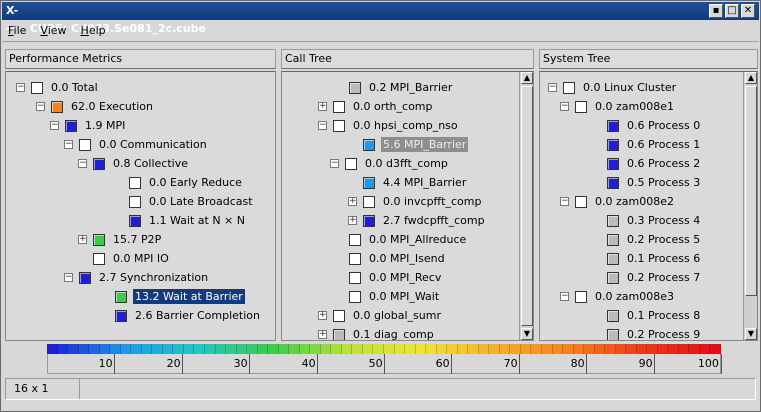  What do you see at coordinates (393, 106) in the screenshot?
I see `tree-row-label: 0.0 orth_comp` at bounding box center [393, 106].